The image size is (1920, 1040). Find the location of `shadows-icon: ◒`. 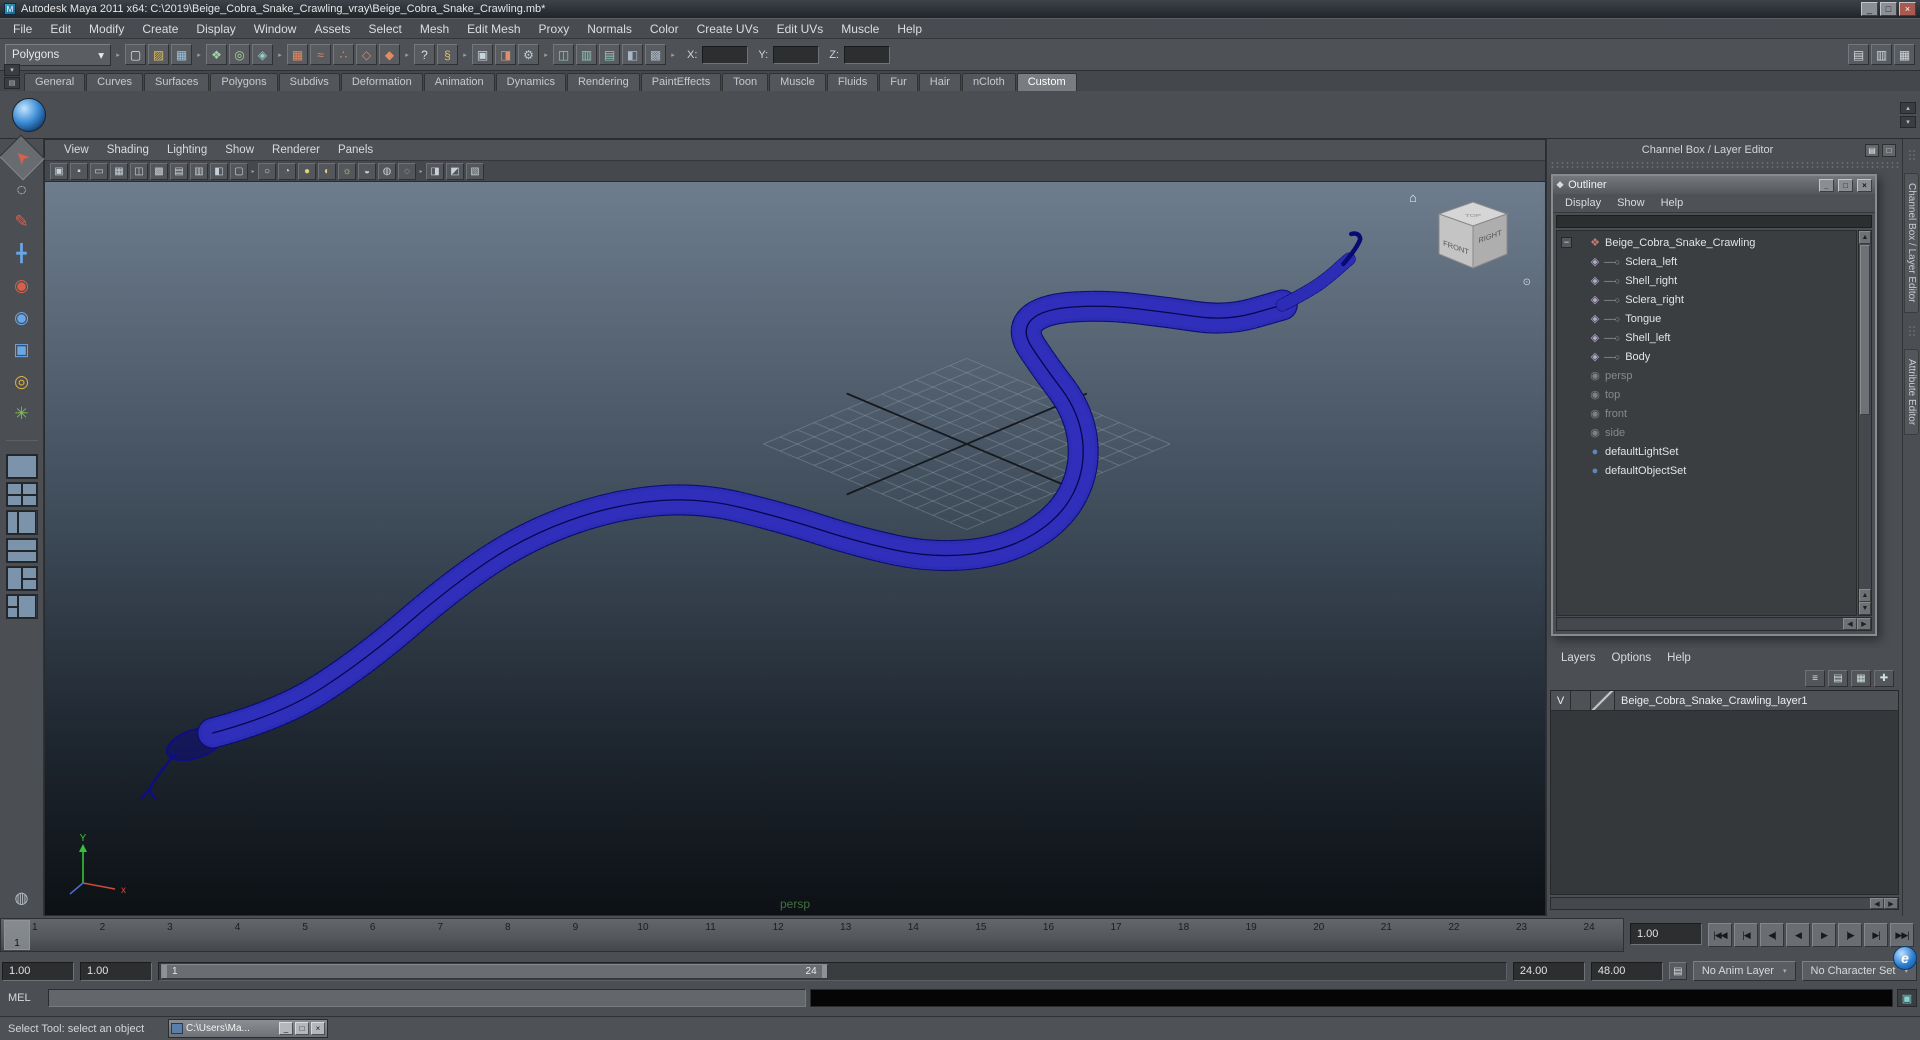

shadows-icon: ◒ is located at coordinates (367, 171).